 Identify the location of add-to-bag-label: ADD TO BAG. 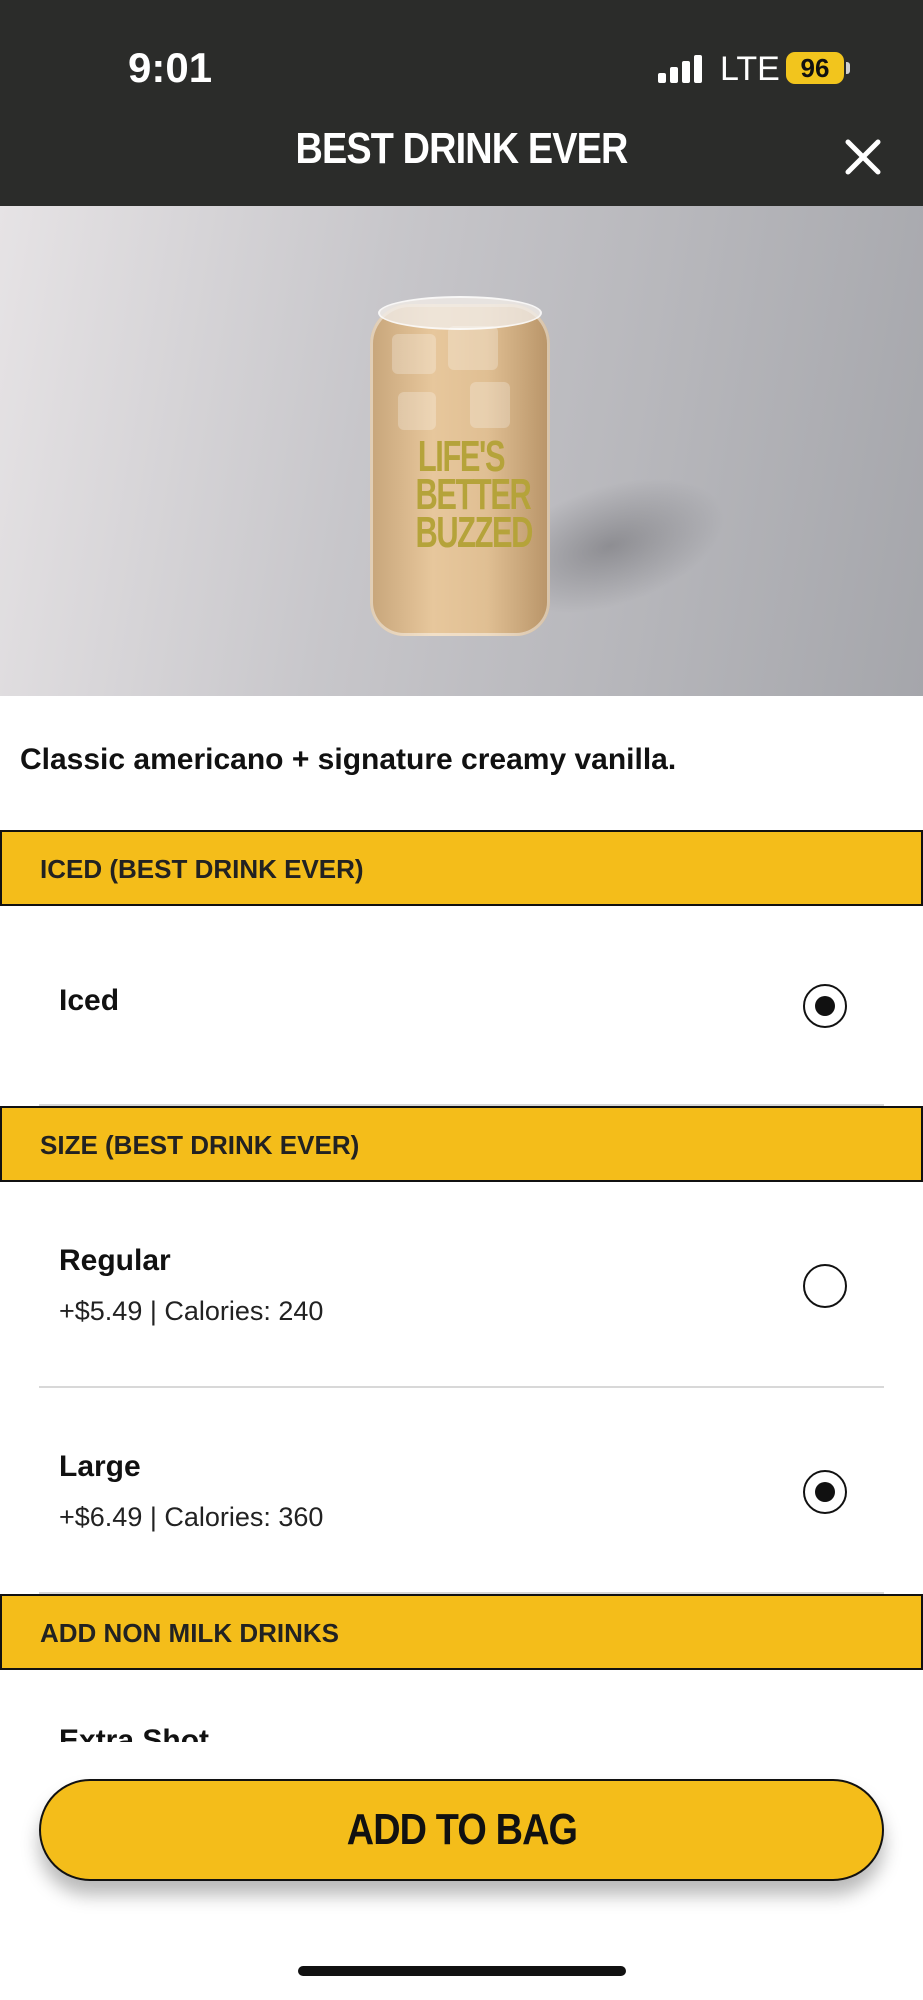
(461, 1829).